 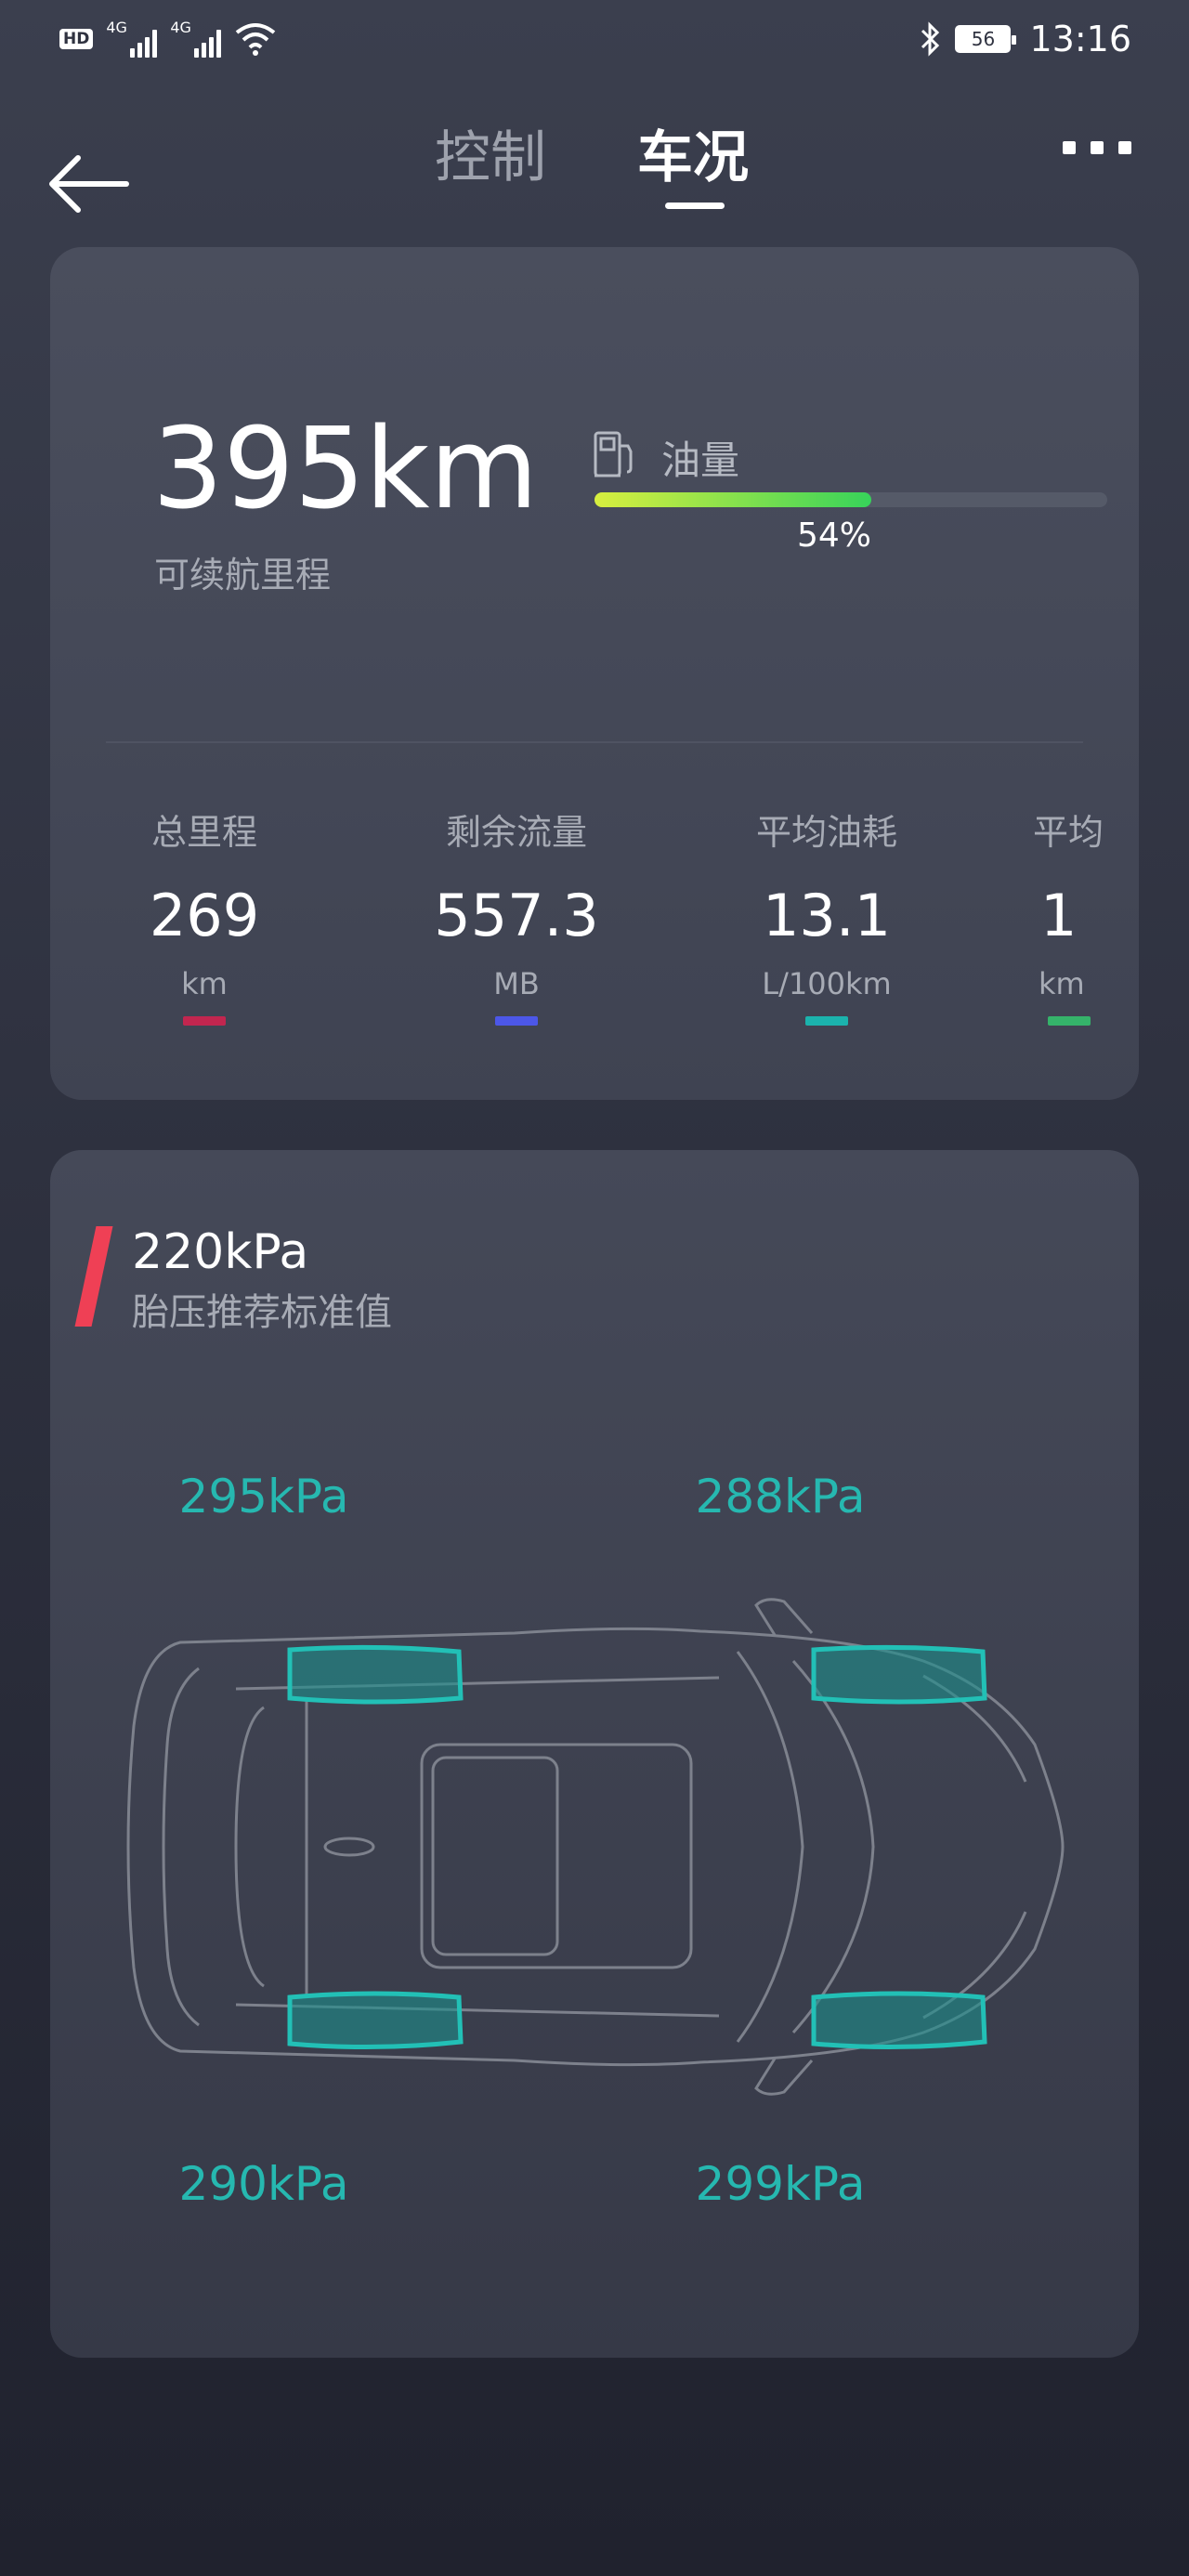 What do you see at coordinates (781, 2184) in the screenshot?
I see `tire-rear-right-pressure: 299kPa` at bounding box center [781, 2184].